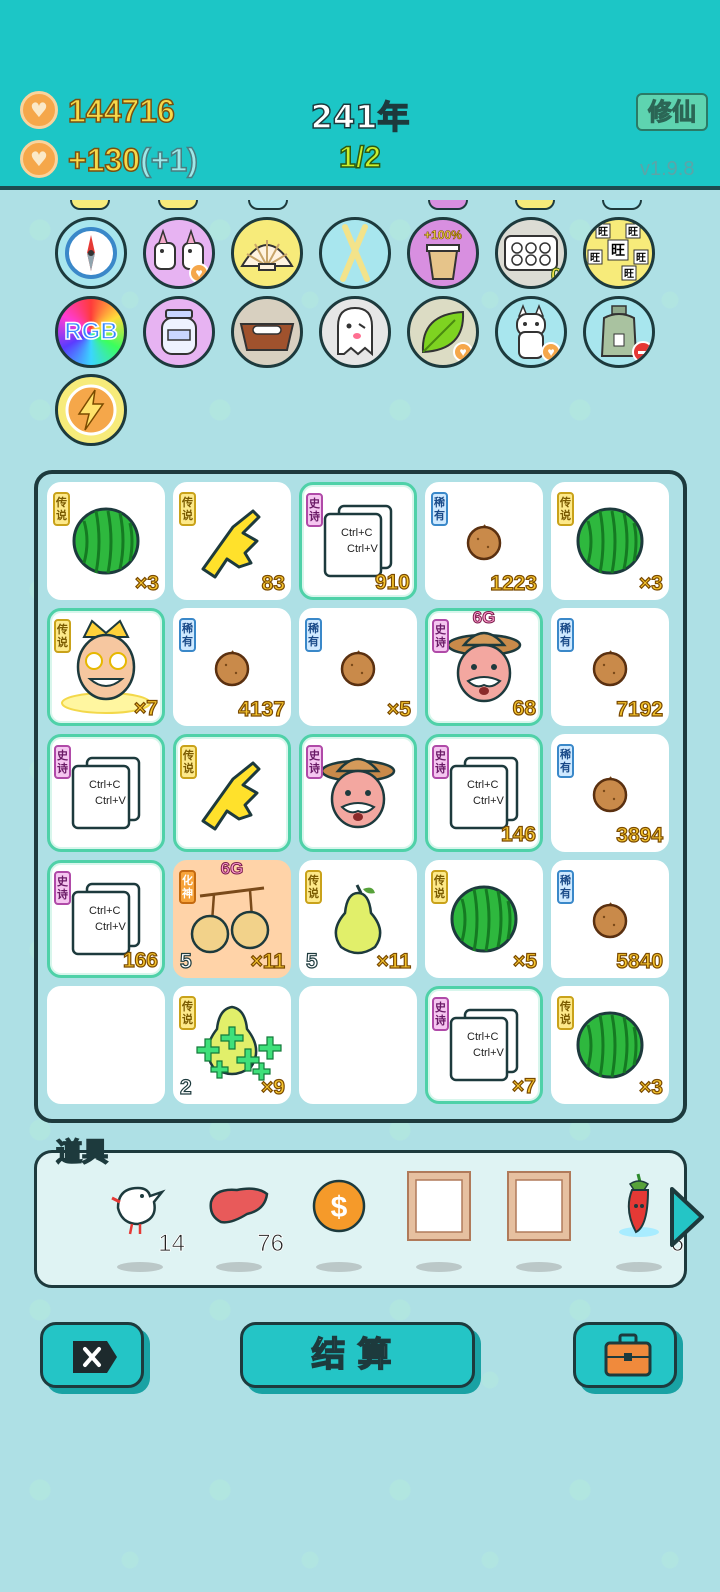  Describe the element at coordinates (359, 157) in the screenshot. I see `round-progress: 1/2` at that location.